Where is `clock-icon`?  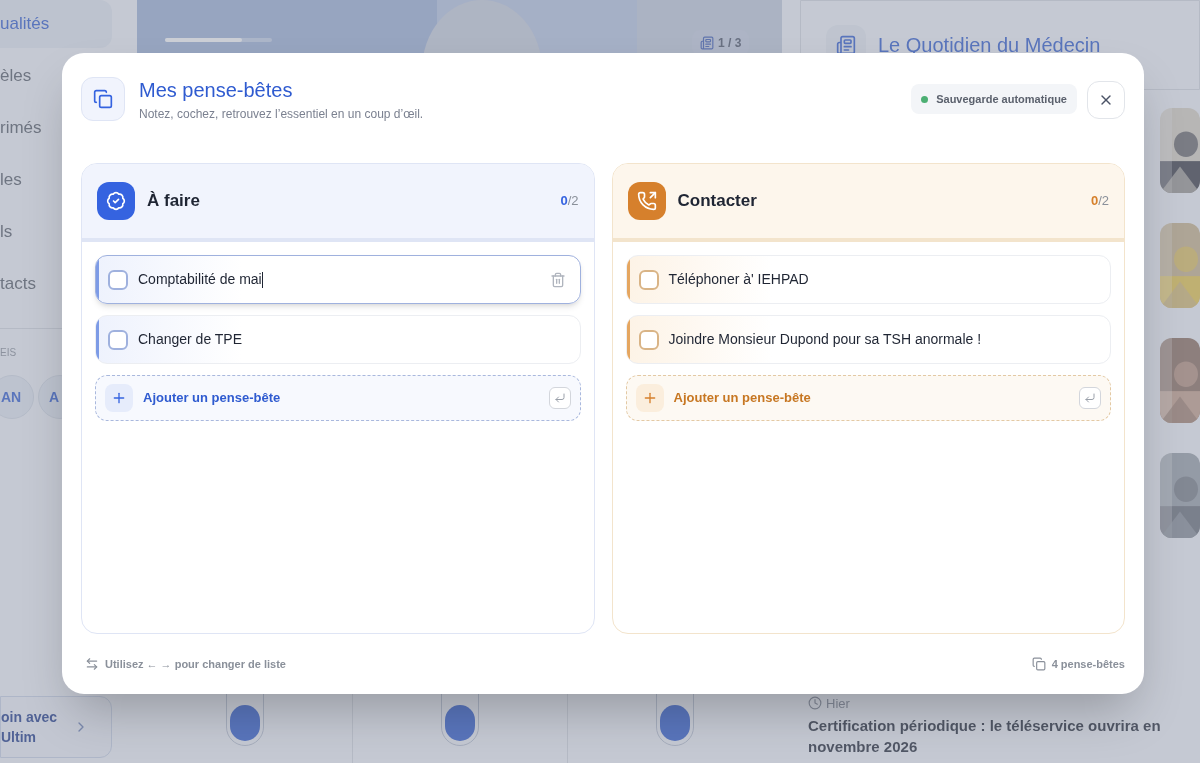 clock-icon is located at coordinates (815, 703).